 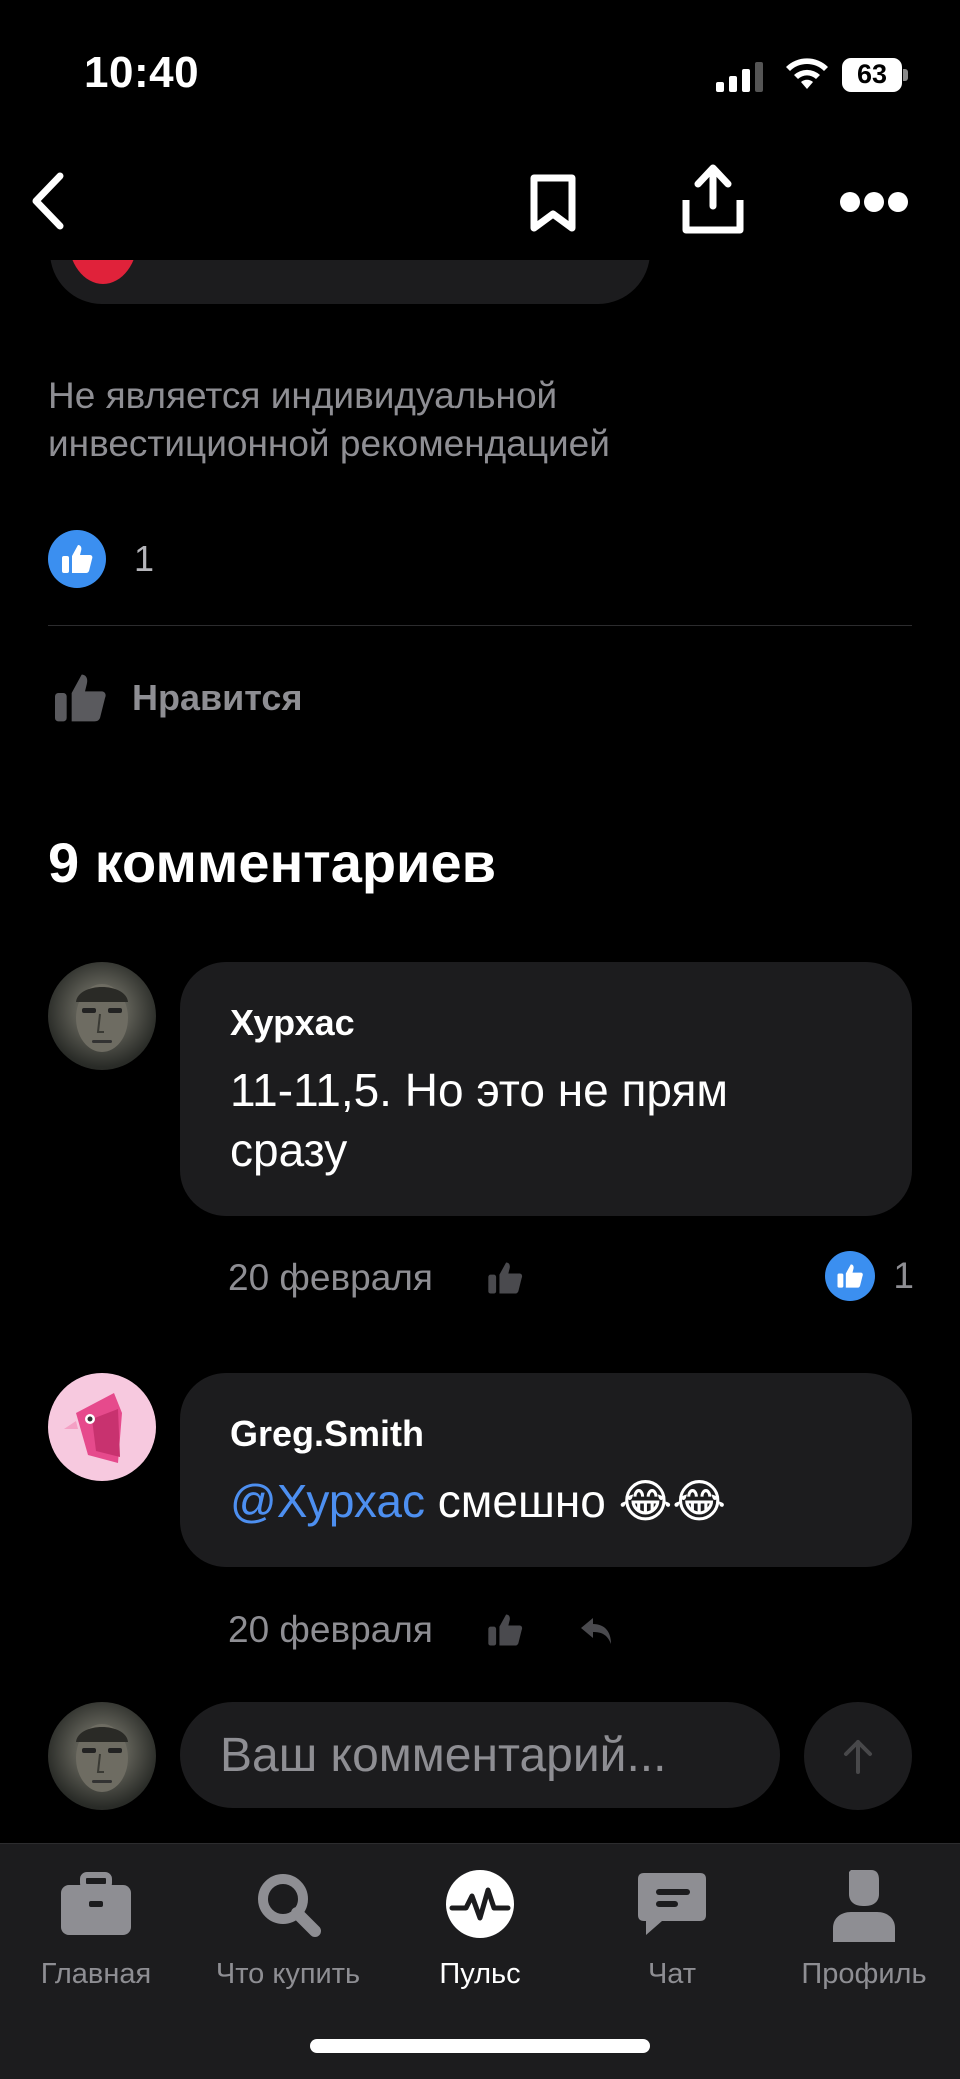 I want to click on post-reactions: 1, so click(x=101, y=559).